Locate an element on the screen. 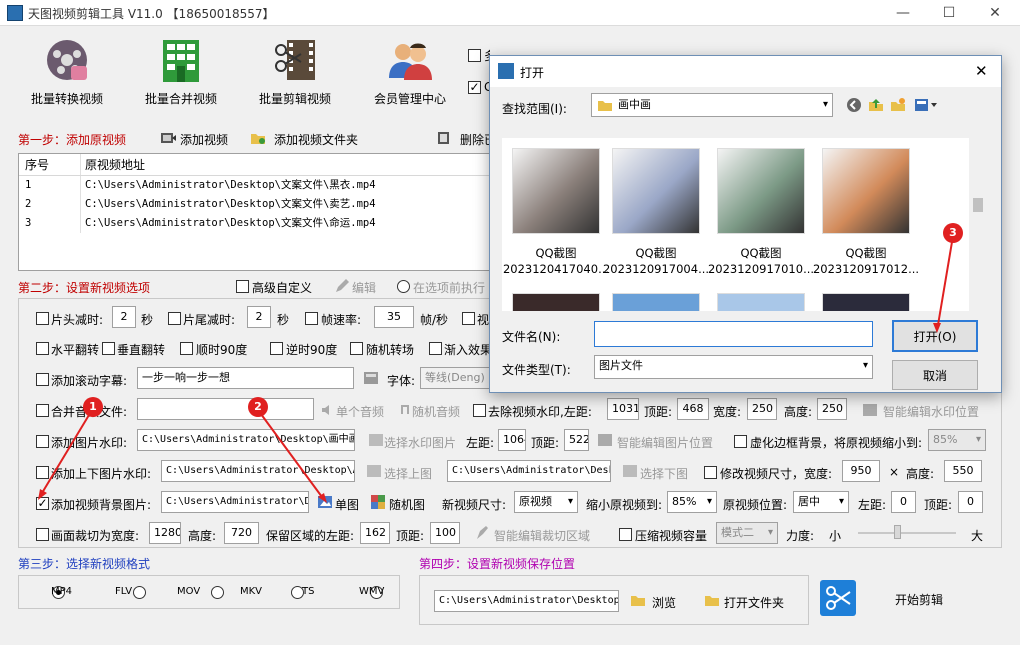 This screenshot has height=645, width=1020. annotation-badge-2: 2 is located at coordinates (258, 407).